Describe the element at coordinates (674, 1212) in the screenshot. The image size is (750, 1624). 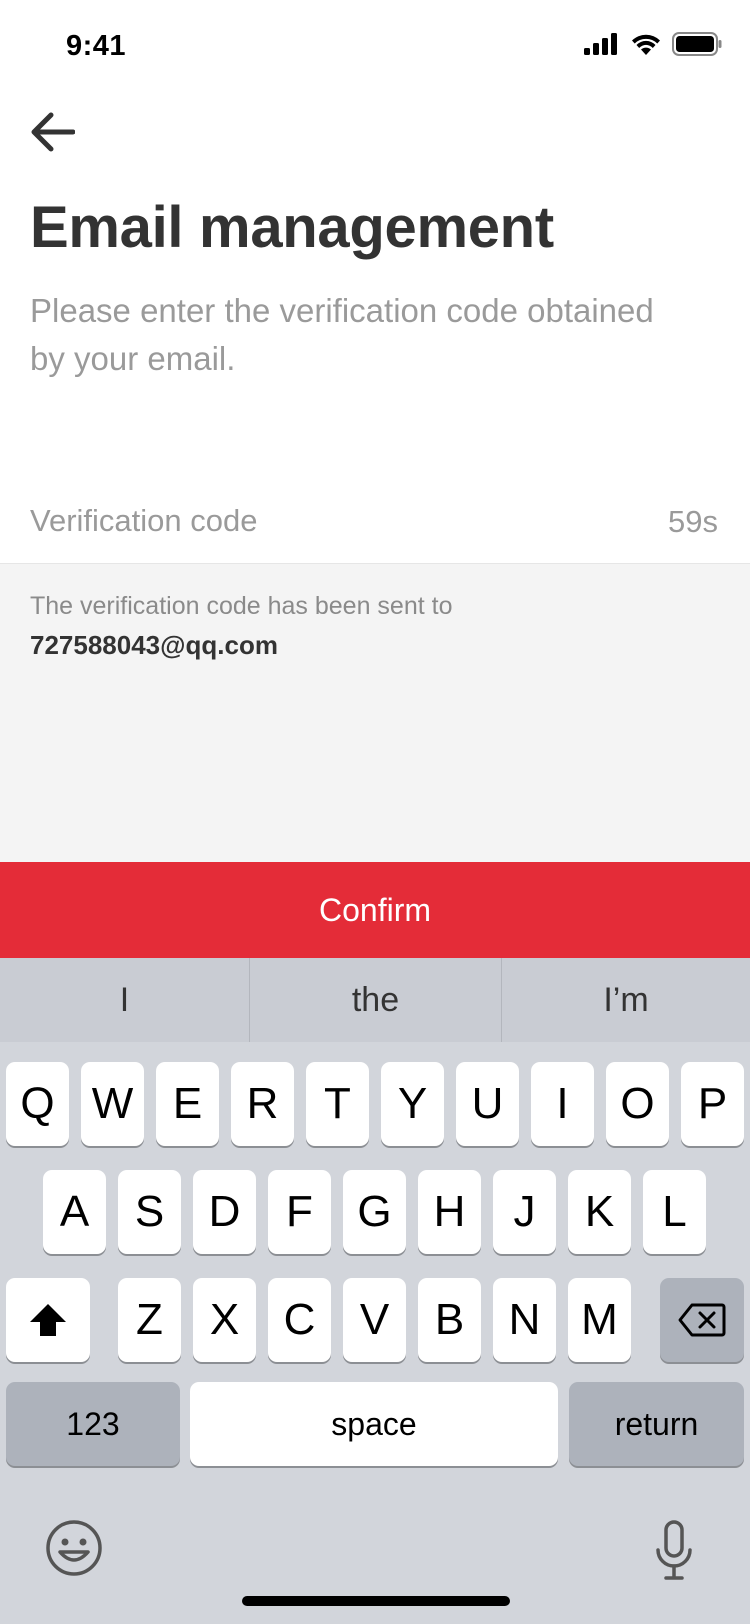
I see `key-l: L` at that location.